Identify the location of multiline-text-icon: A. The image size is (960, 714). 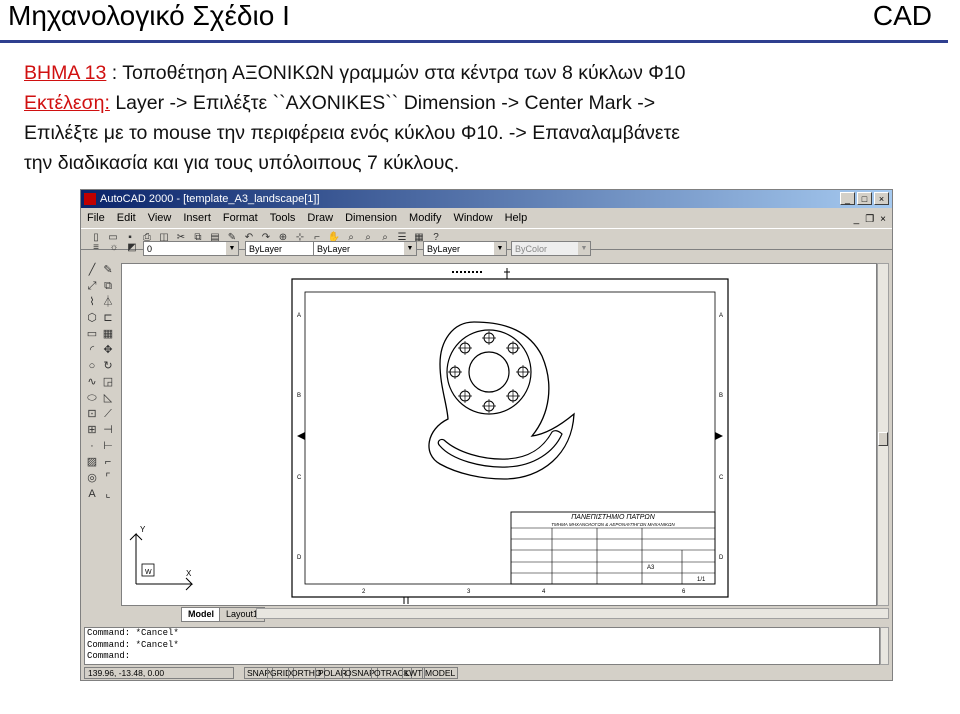
(92, 494).